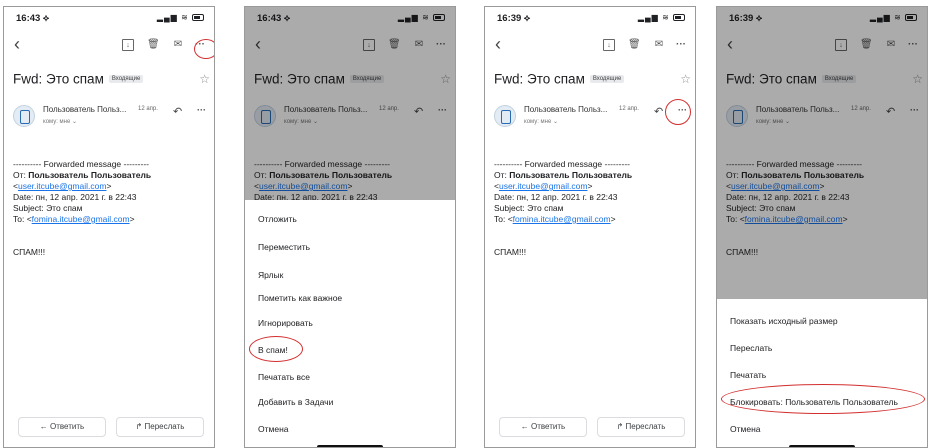  Describe the element at coordinates (748, 375) in the screenshot. I see `menu-item-print: Печатать` at that location.